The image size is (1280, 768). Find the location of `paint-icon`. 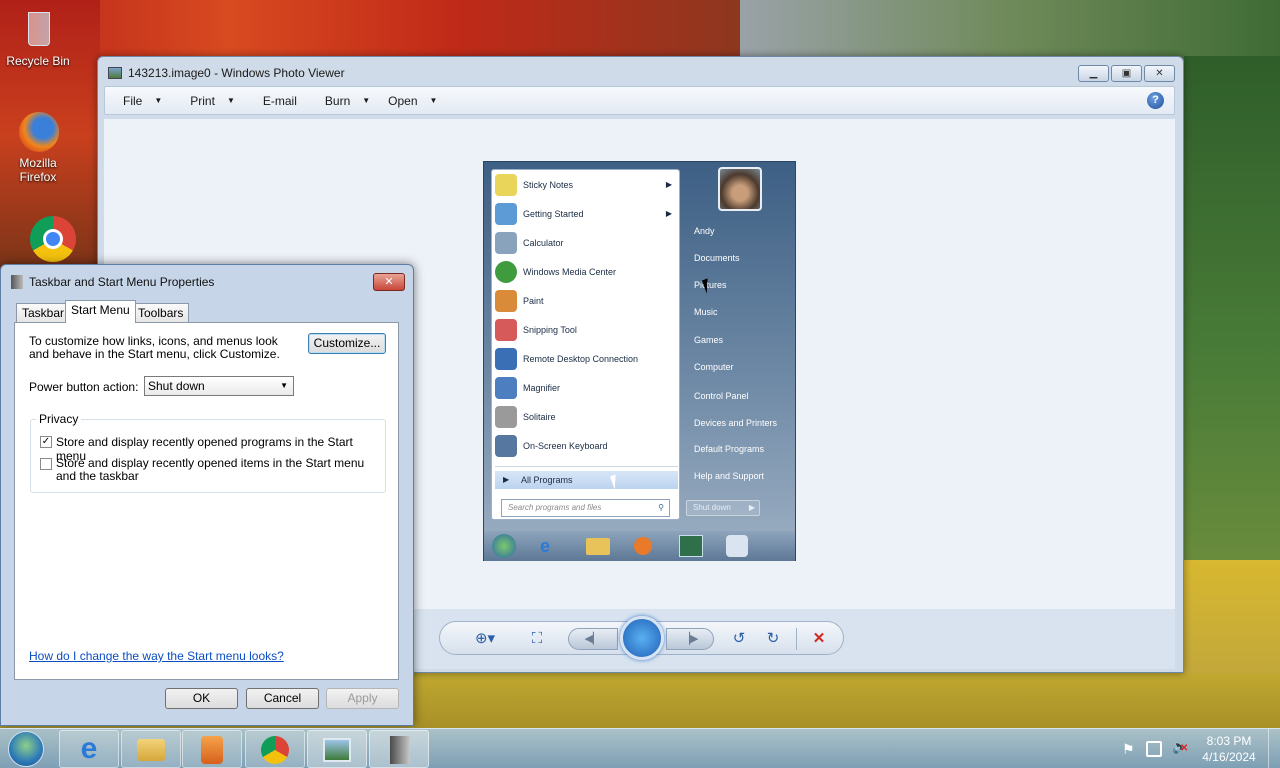

paint-icon is located at coordinates (506, 300).